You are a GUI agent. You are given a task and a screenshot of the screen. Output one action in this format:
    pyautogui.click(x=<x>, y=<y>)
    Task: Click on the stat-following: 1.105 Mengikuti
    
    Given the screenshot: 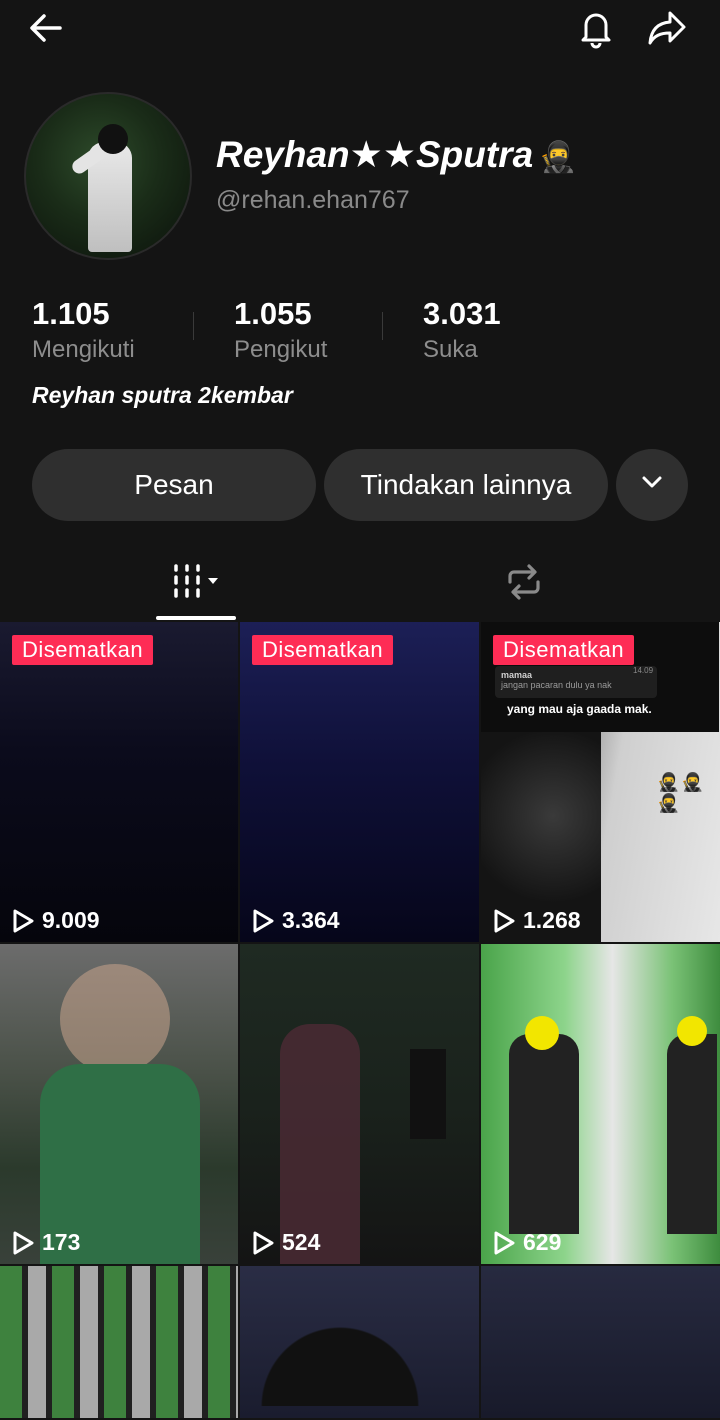 What is the action you would take?
    pyautogui.click(x=83, y=330)
    